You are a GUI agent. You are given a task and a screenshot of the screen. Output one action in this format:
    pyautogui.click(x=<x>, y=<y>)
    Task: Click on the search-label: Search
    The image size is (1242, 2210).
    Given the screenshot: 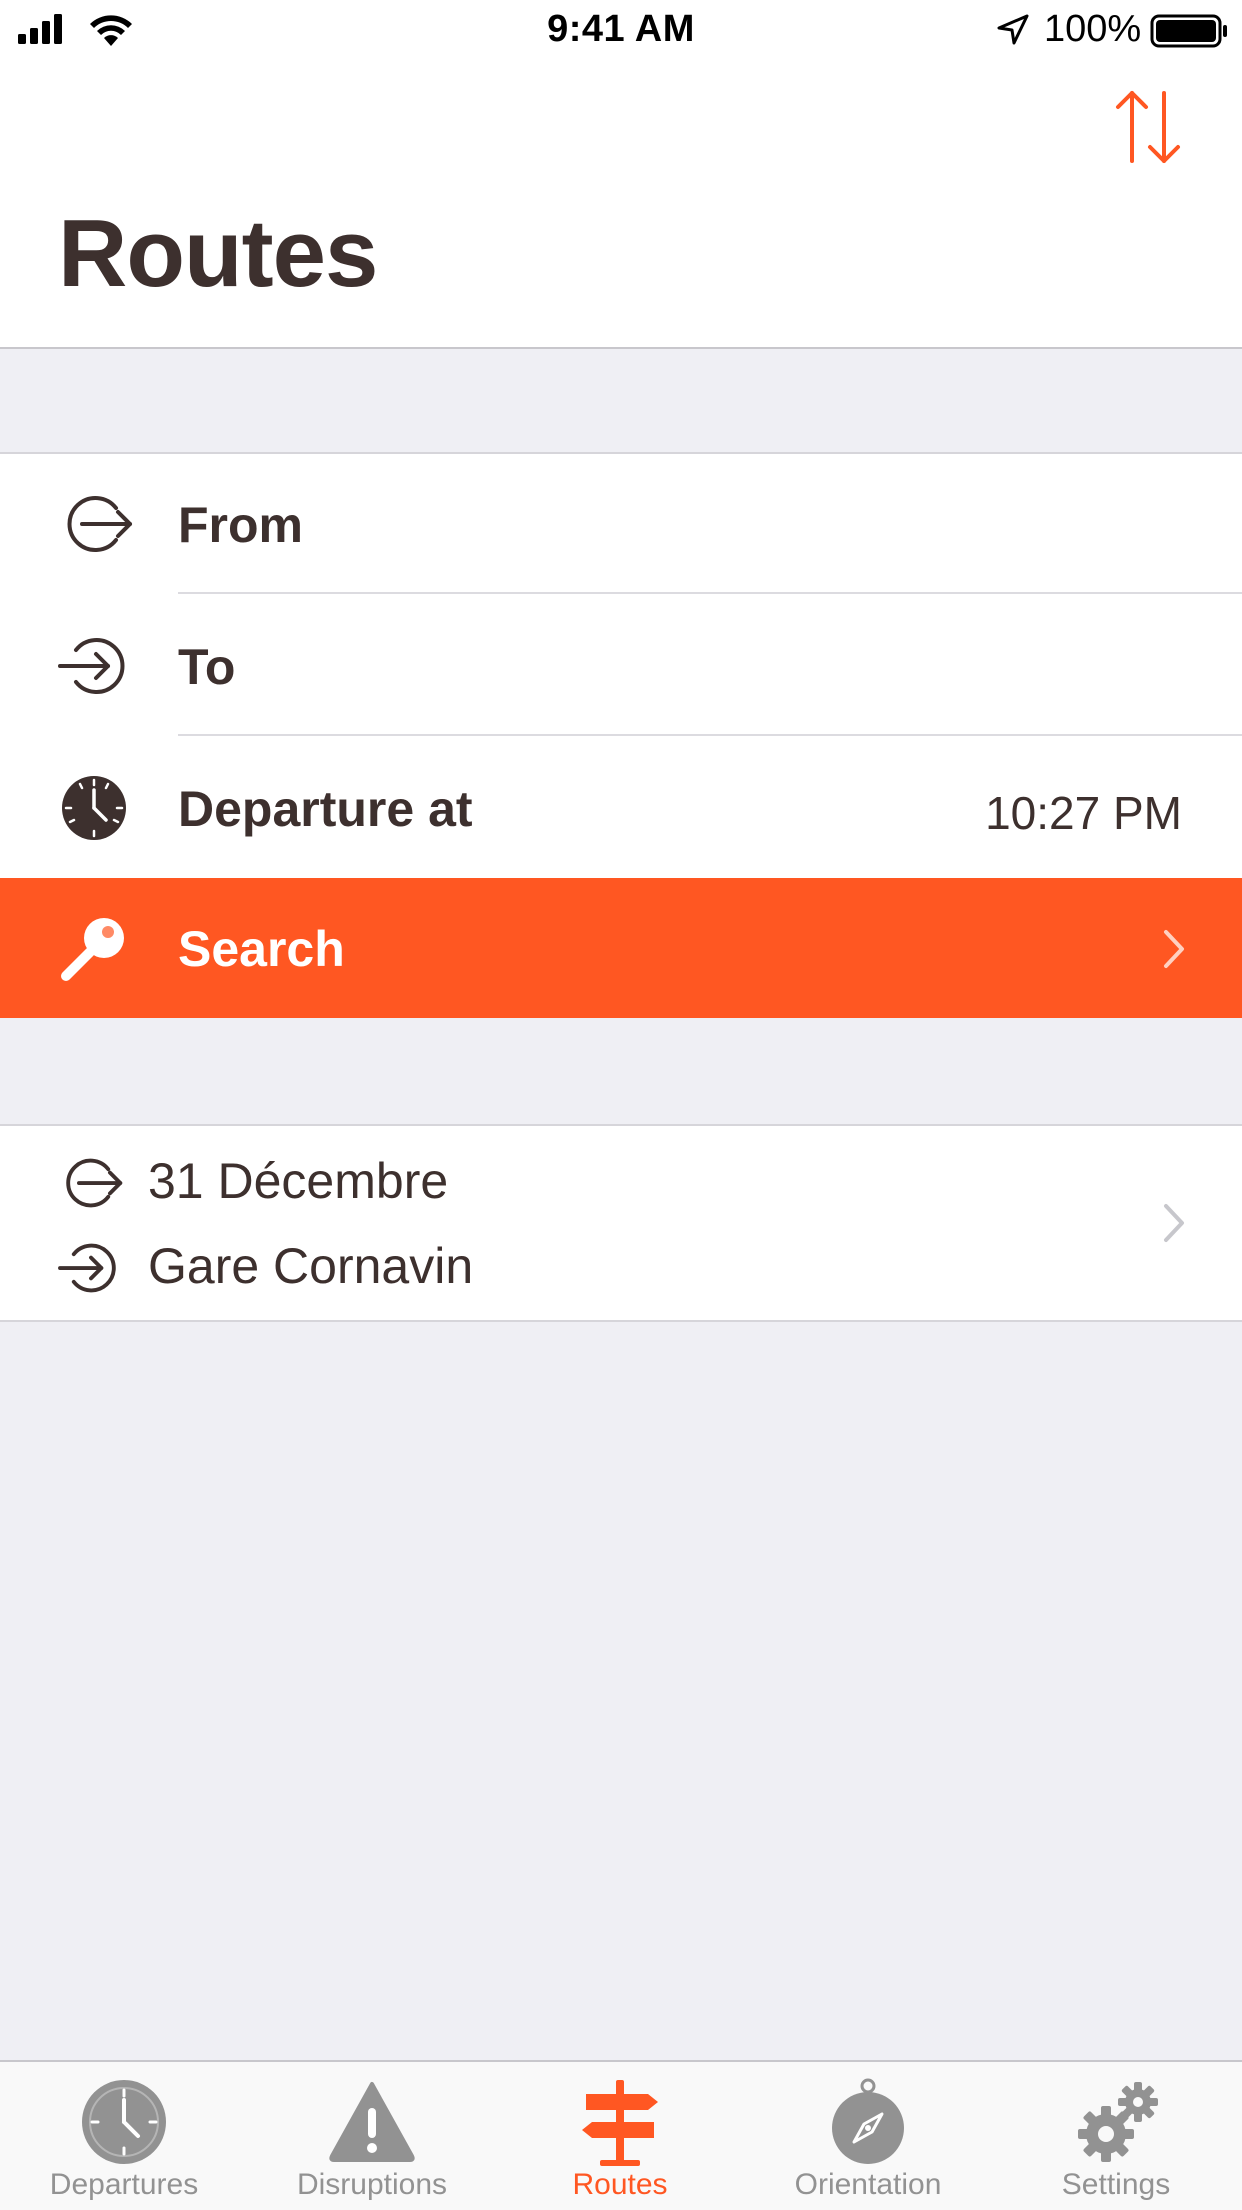 What is the action you would take?
    pyautogui.click(x=261, y=949)
    